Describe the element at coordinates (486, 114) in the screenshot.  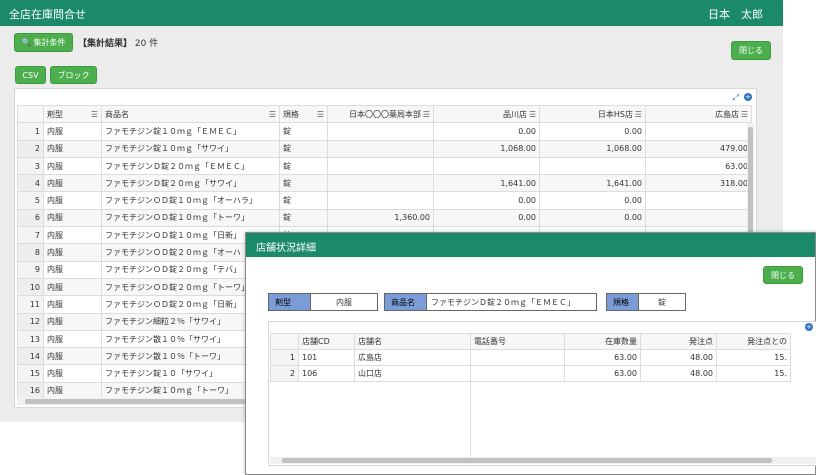
I see `column-header: 品川店 ☰` at that location.